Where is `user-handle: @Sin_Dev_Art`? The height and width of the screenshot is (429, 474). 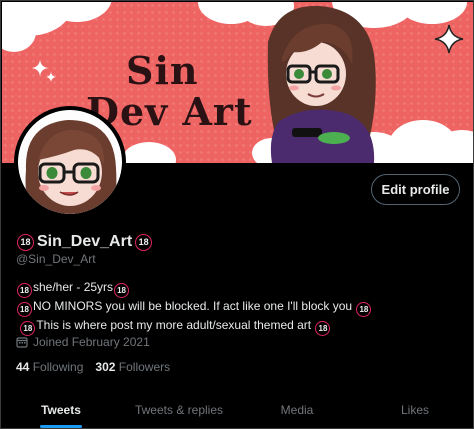
user-handle: @Sin_Dev_Art is located at coordinates (56, 259).